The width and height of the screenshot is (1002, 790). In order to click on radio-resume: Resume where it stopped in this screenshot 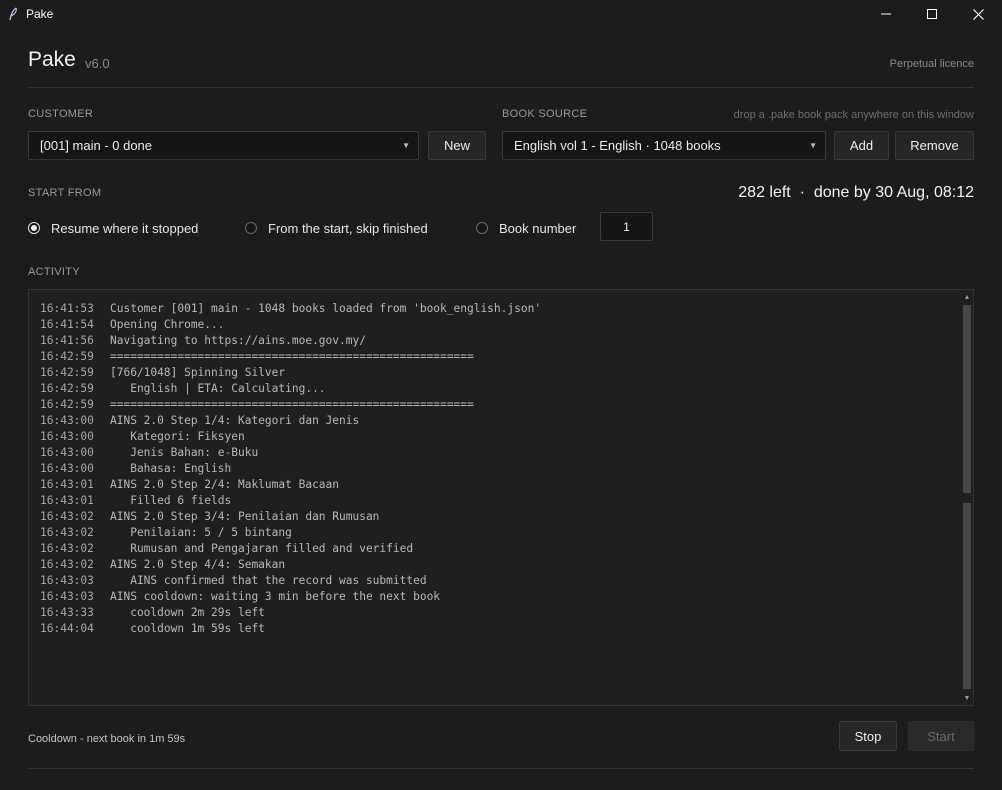, I will do `click(113, 228)`.